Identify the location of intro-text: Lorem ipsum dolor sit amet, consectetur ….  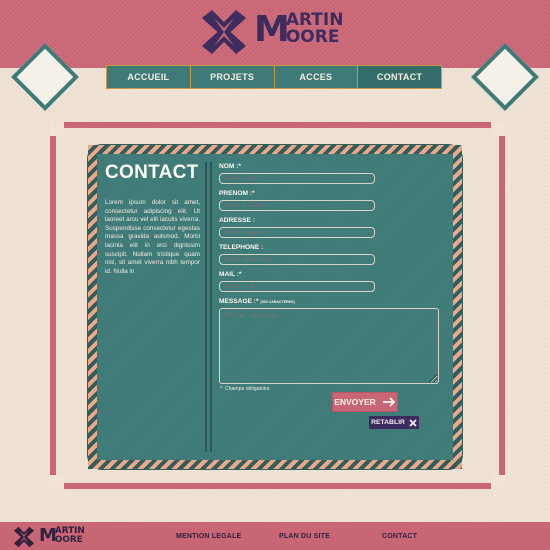
(152, 237).